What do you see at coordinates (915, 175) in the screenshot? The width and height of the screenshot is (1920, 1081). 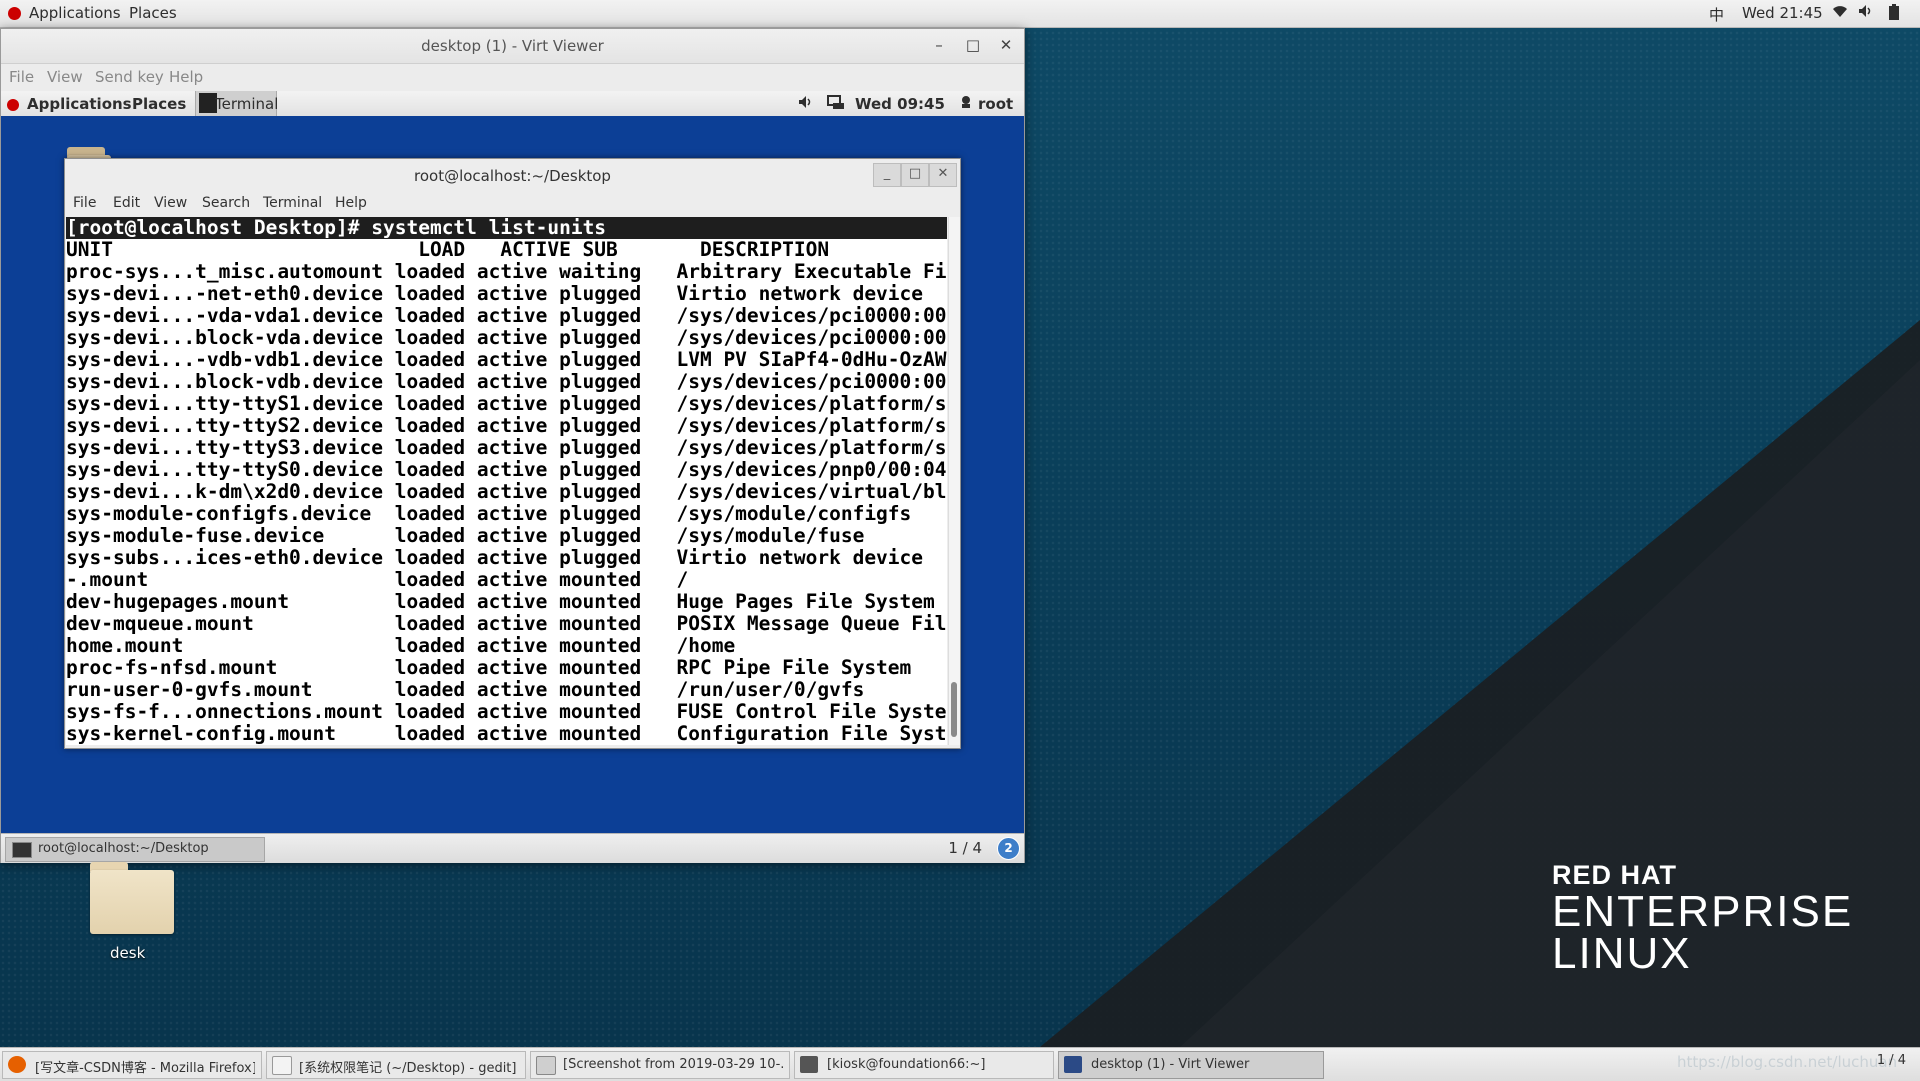 I see `terminal-maximize-button: □` at bounding box center [915, 175].